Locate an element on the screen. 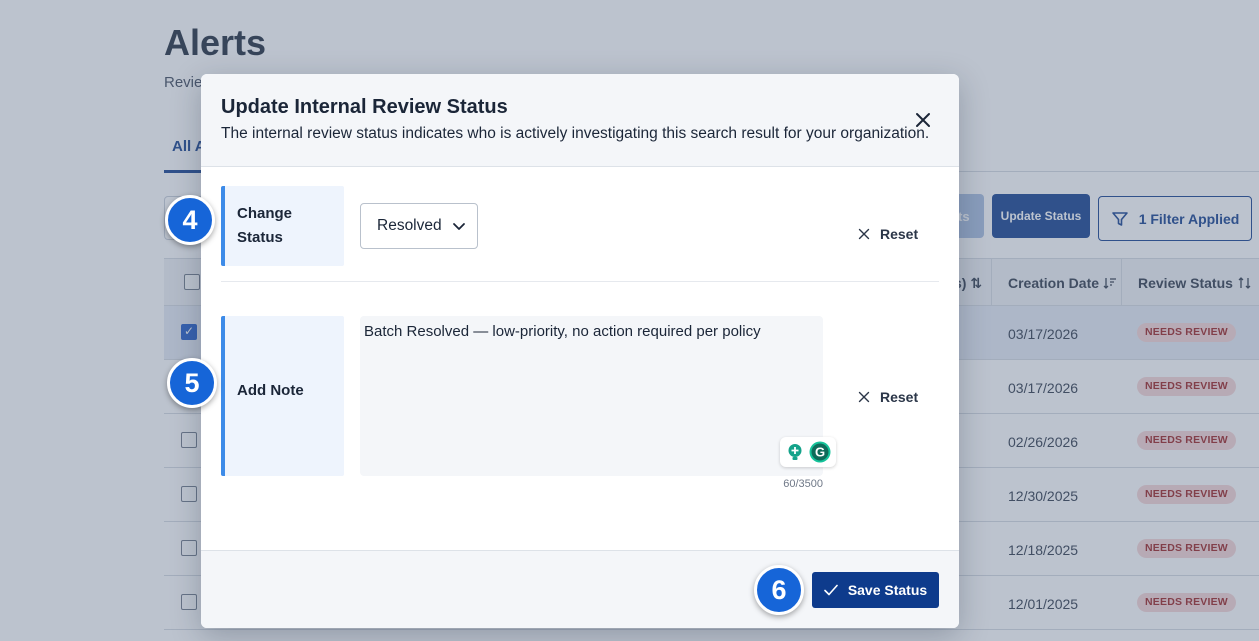  grammar-assistant-widget: G is located at coordinates (808, 452).